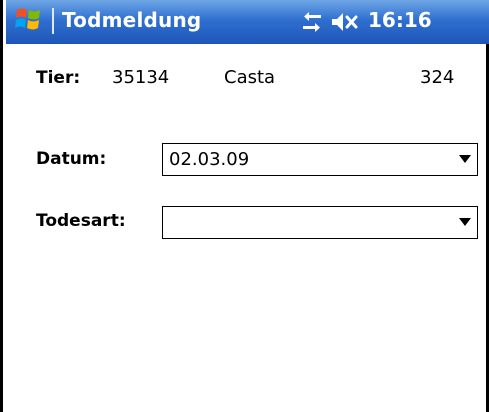 The width and height of the screenshot is (489, 412). Describe the element at coordinates (81, 221) in the screenshot. I see `cause-of-death-label: Todesart:` at that location.